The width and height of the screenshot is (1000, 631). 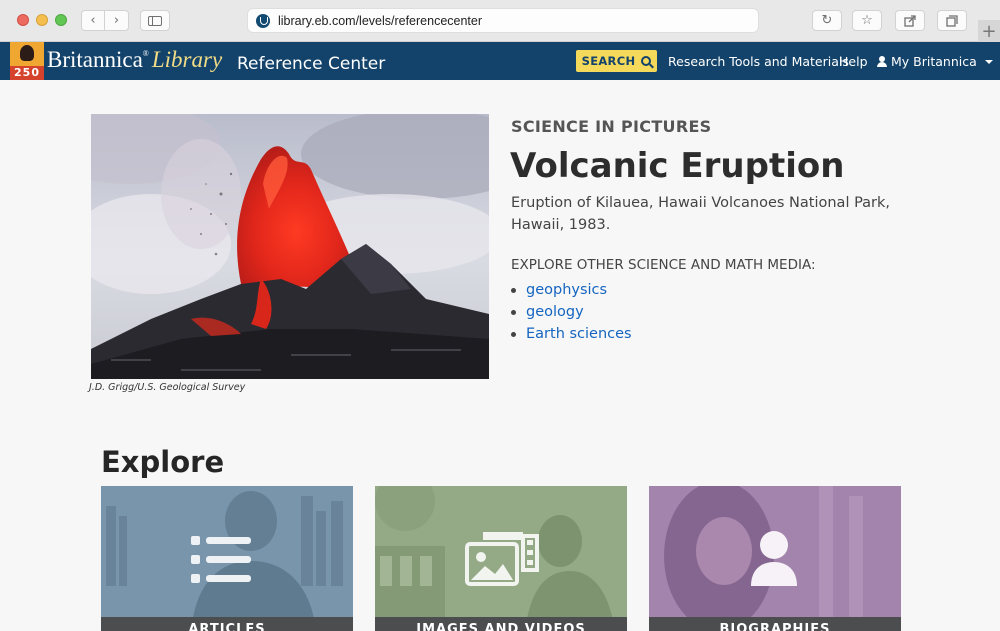 I want to click on brand-library: Library, so click(x=187, y=59).